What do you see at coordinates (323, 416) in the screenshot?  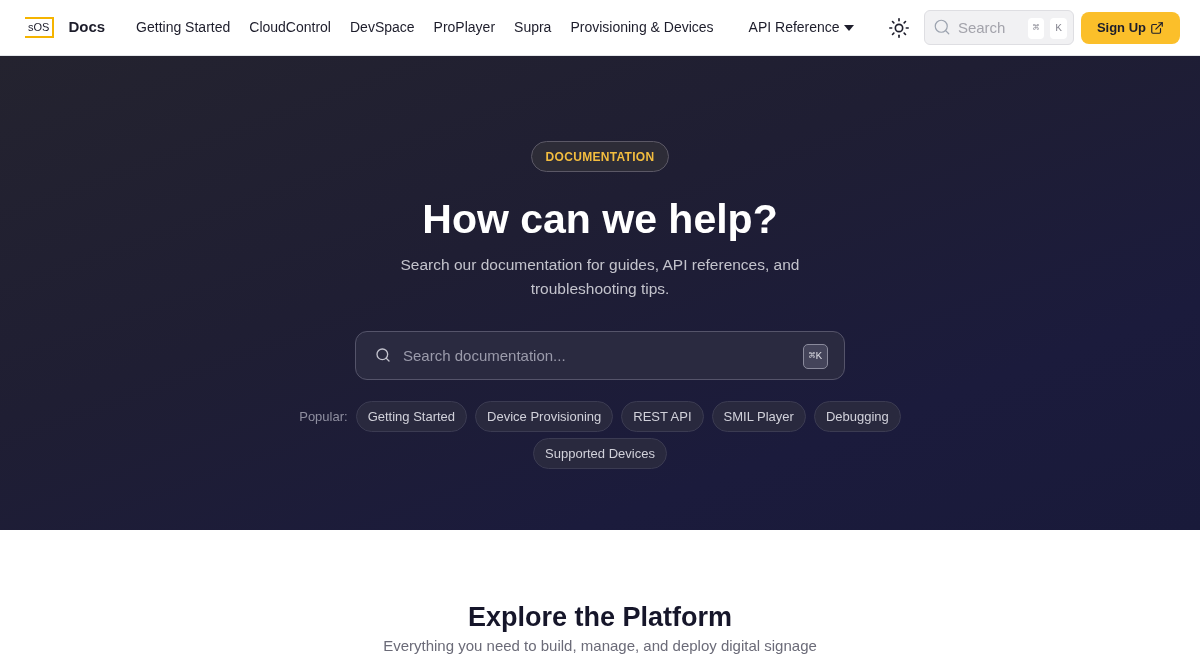 I see `popular-label: Popular:` at bounding box center [323, 416].